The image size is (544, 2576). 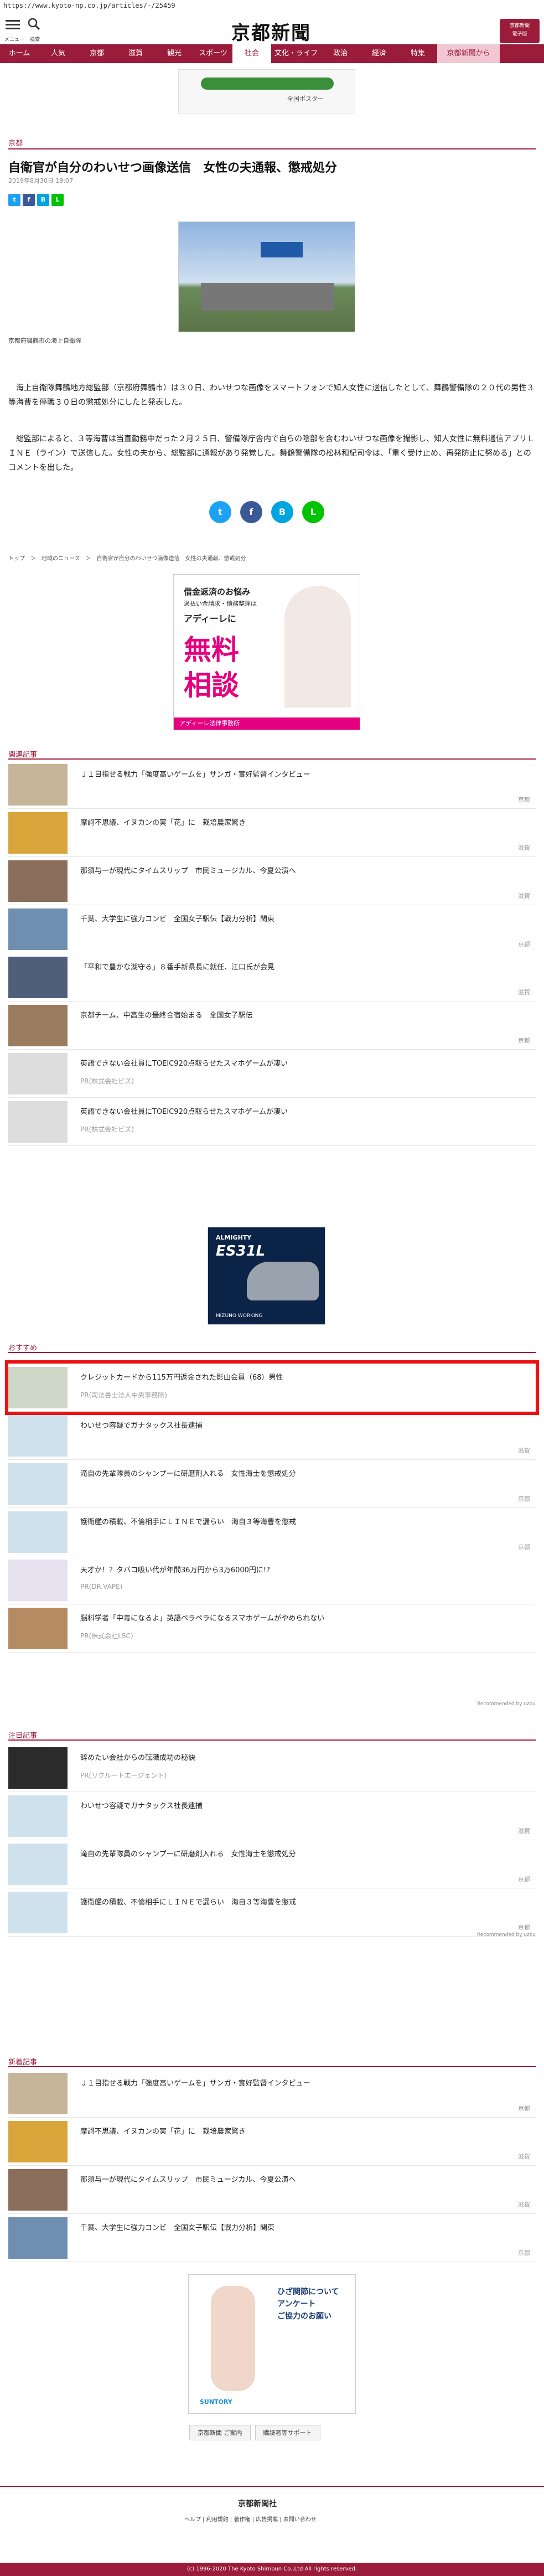 What do you see at coordinates (174, 53) in the screenshot?
I see `nav-tab-sightseeing: 観光` at bounding box center [174, 53].